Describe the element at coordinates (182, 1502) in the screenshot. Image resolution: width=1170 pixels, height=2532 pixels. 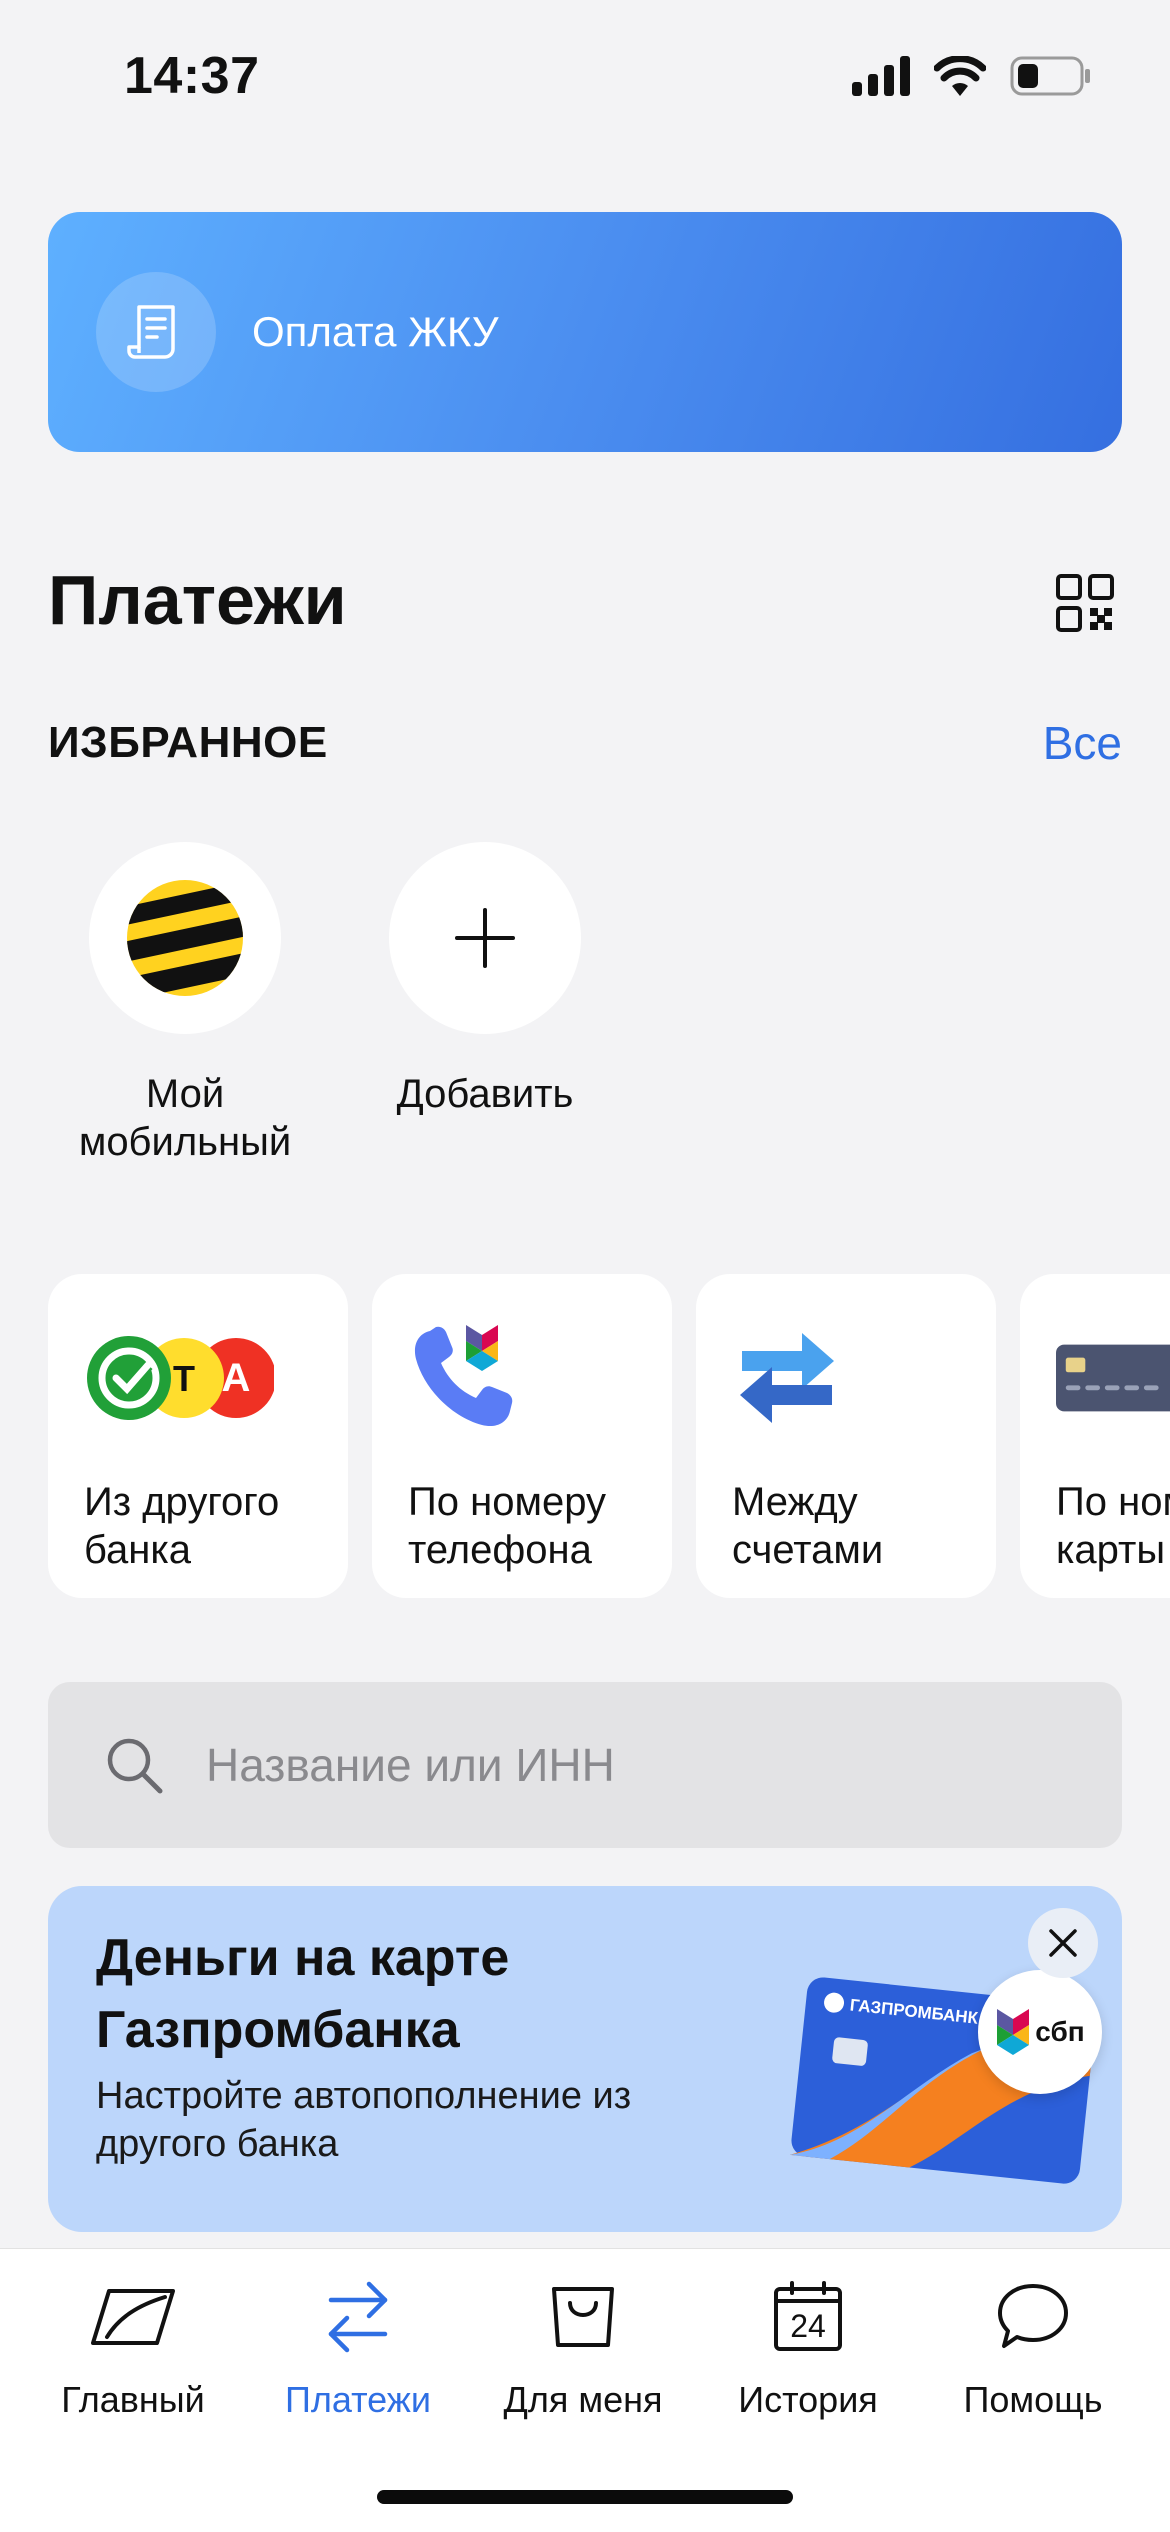
I see `payment-type-label-line1: Из другого` at that location.